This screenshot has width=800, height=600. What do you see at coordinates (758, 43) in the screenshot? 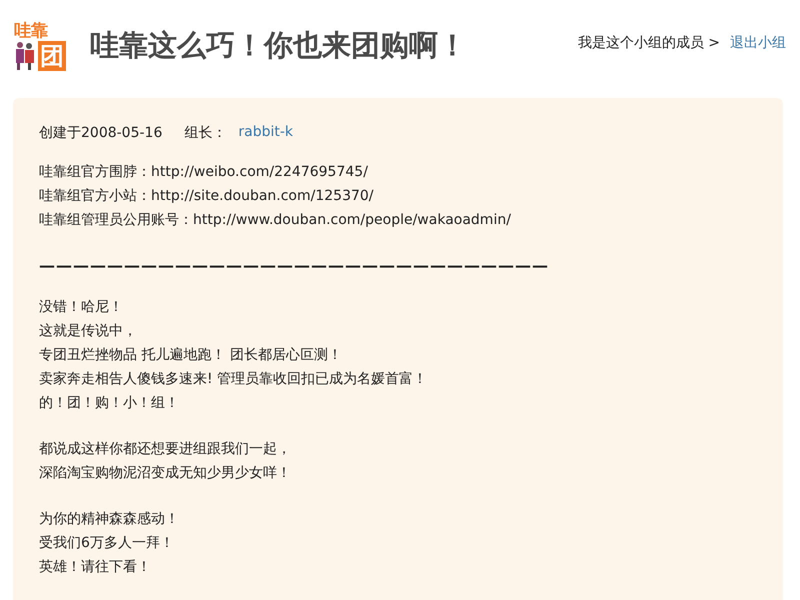
I see `leave-group-link: 退出小组` at bounding box center [758, 43].